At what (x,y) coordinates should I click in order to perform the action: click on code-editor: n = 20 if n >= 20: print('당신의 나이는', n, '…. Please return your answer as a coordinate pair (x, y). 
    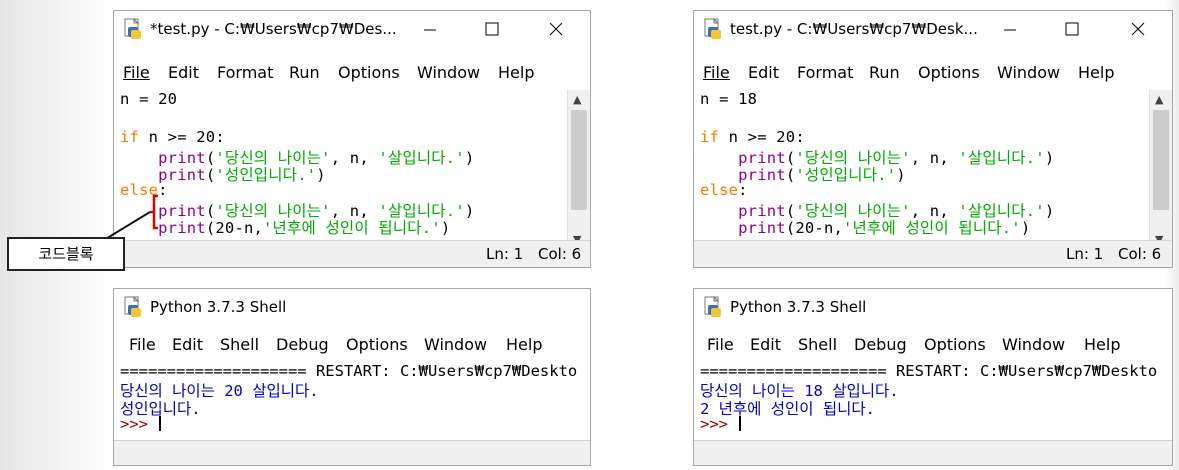
    Looking at the image, I should click on (344, 170).